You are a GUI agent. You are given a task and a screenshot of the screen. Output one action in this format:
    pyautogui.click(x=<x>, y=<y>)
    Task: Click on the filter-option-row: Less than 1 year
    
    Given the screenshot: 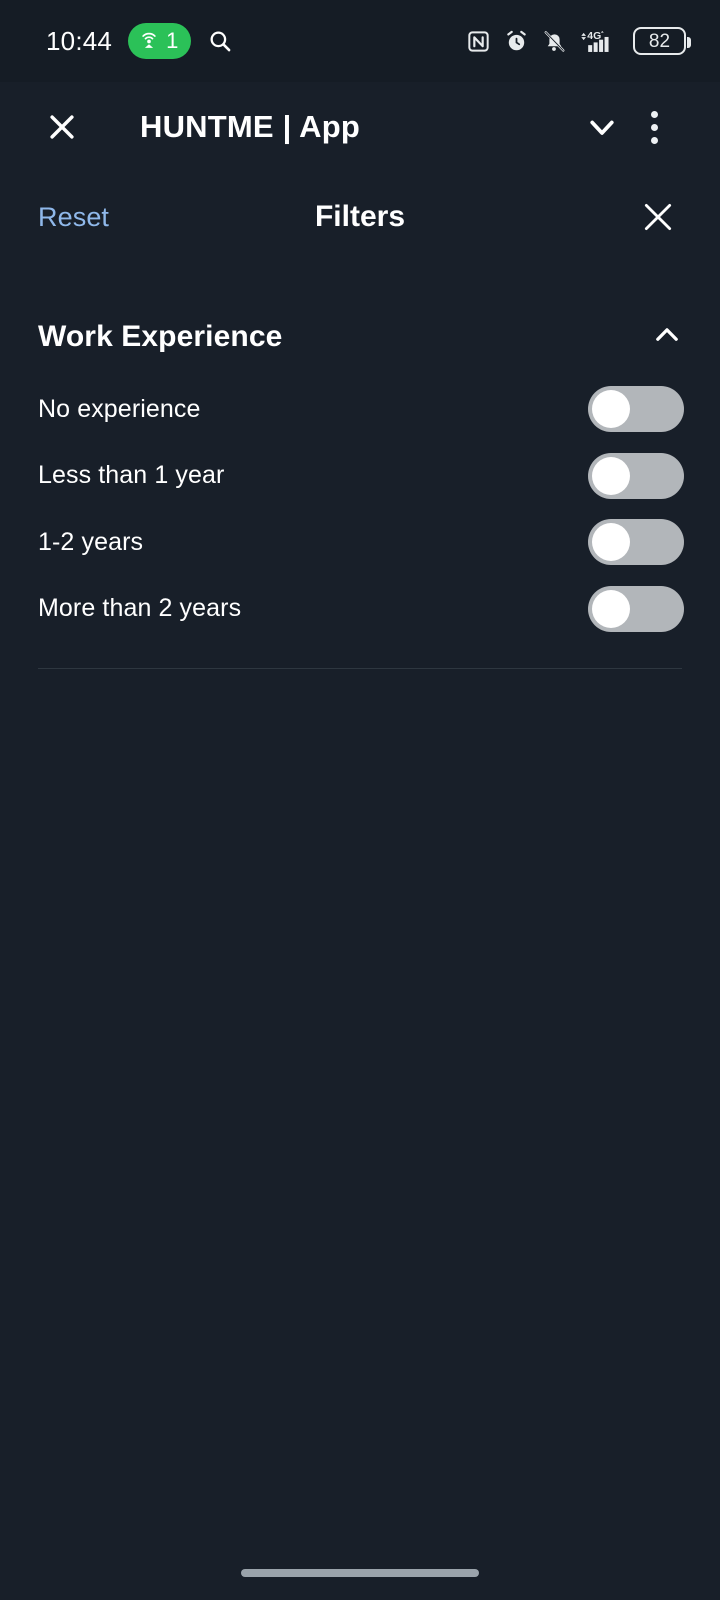 What is the action you would take?
    pyautogui.click(x=360, y=476)
    